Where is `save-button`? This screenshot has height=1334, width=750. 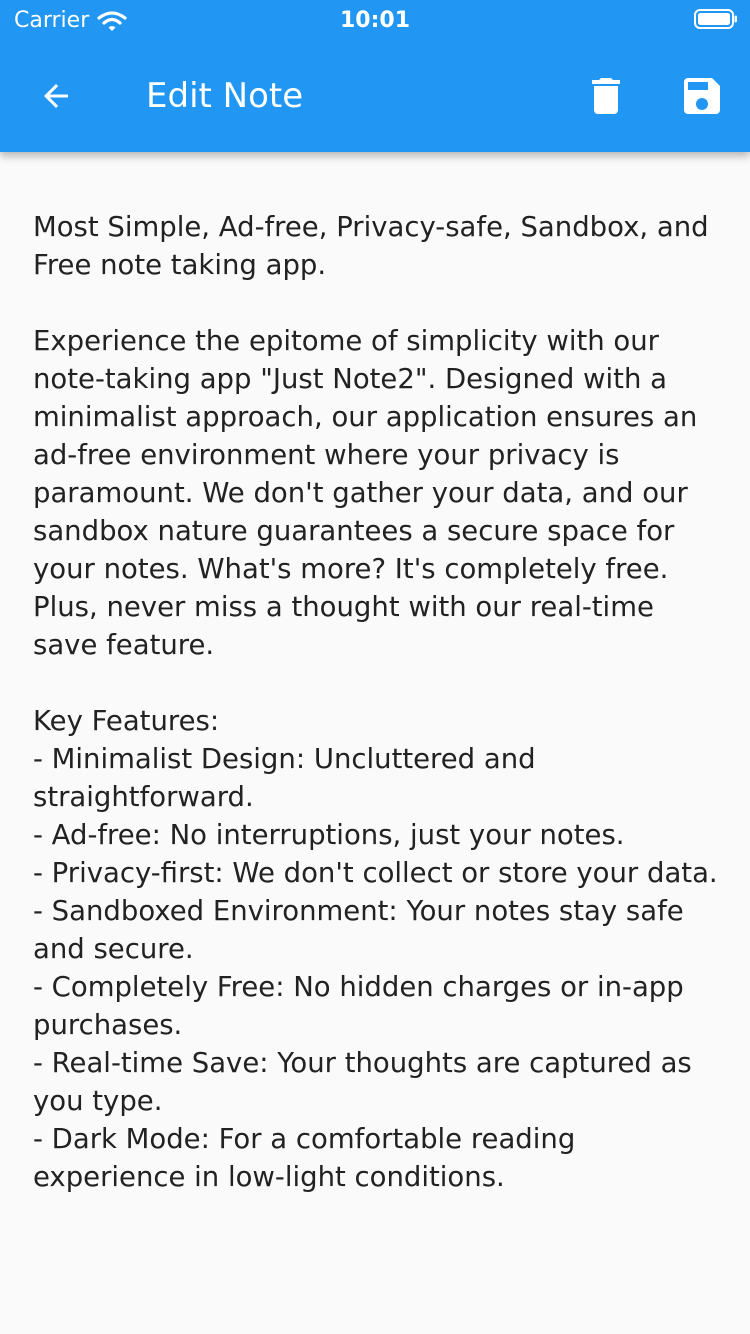 save-button is located at coordinates (702, 96).